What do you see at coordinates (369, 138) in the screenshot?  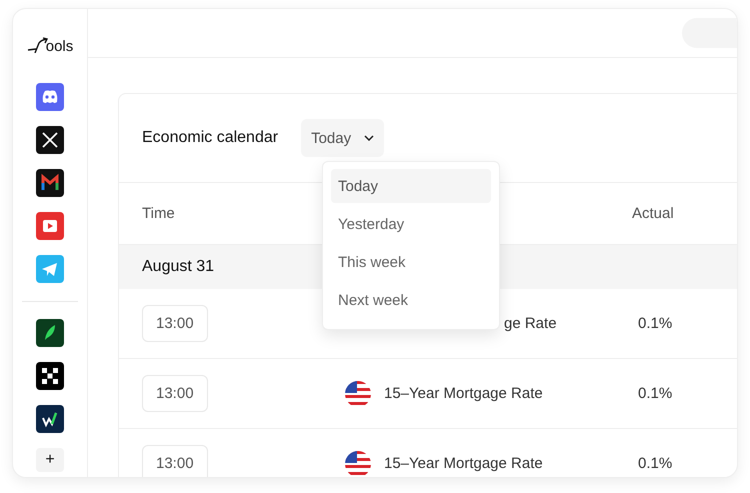 I see `chevron-icon` at bounding box center [369, 138].